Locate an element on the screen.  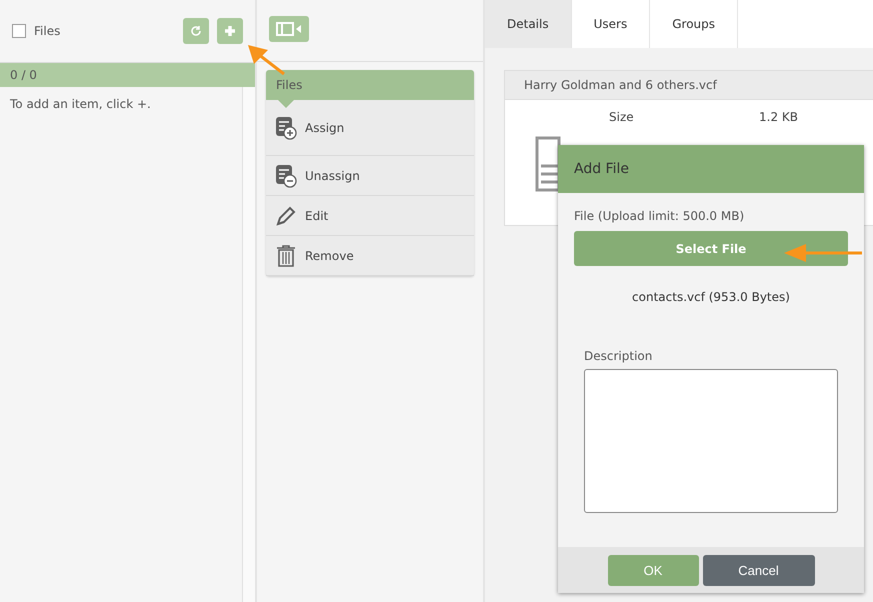
list-minus-icon is located at coordinates (286, 176).